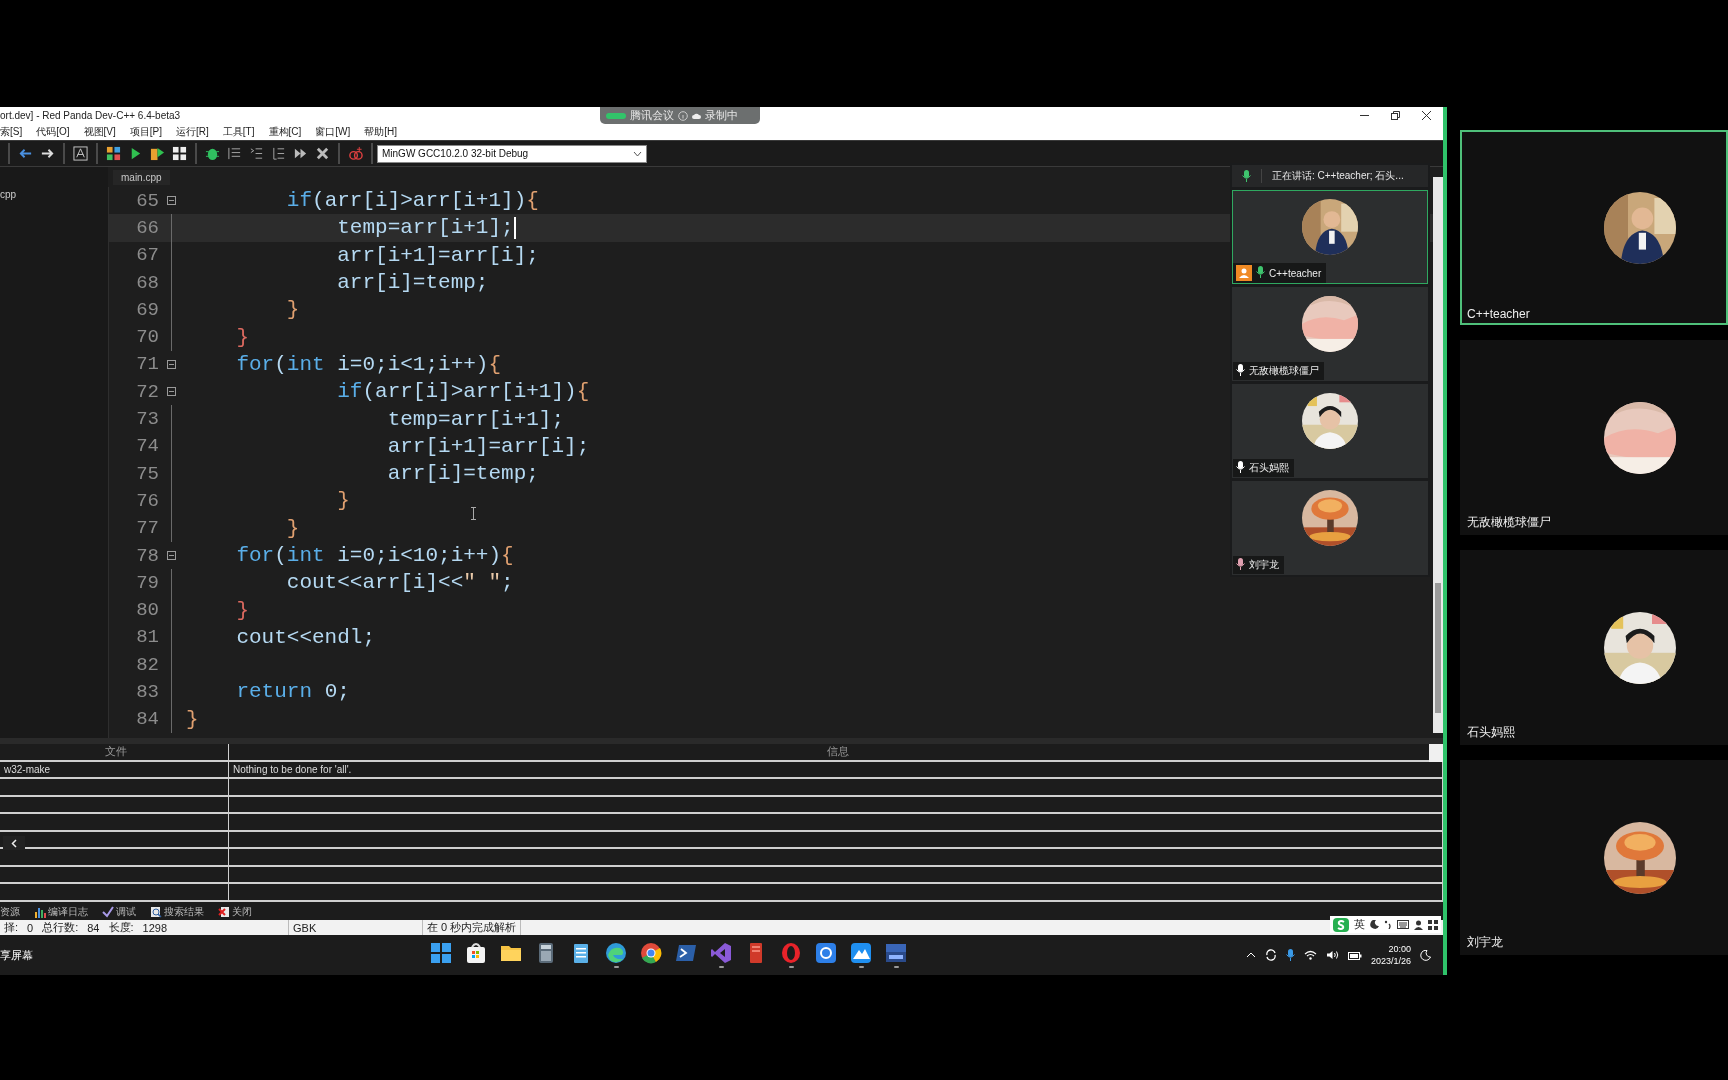 This screenshot has height=1080, width=1728. Describe the element at coordinates (721, 953) in the screenshot. I see `visual-studio-icon` at that location.